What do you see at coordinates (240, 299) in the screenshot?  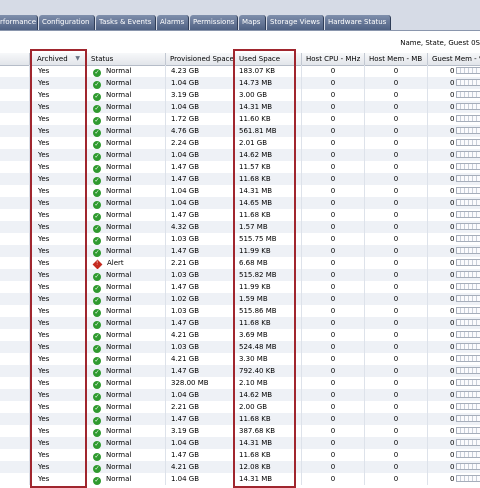 I see `table-row: Yes ✓ Normal 1.02 GB 1.59 MB 0 0 0` at bounding box center [240, 299].